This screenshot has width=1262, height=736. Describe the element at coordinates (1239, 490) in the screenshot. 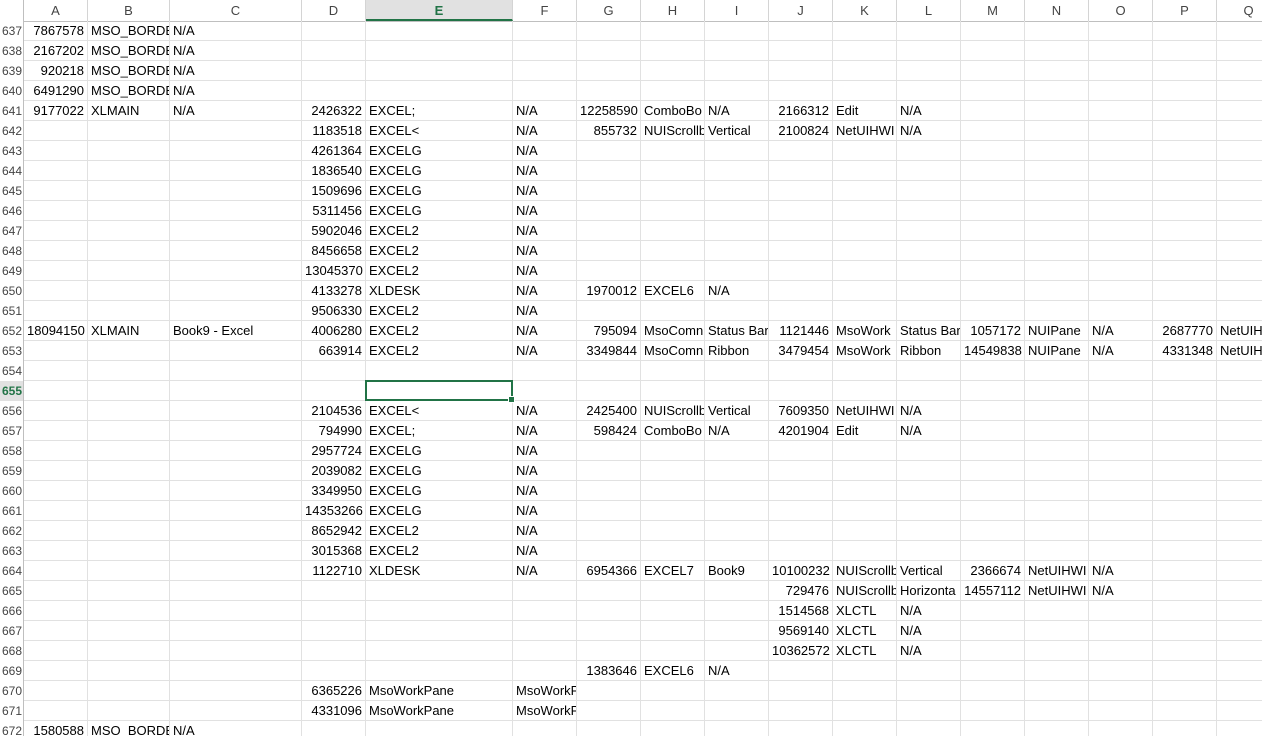

I see `cell-q660` at that location.